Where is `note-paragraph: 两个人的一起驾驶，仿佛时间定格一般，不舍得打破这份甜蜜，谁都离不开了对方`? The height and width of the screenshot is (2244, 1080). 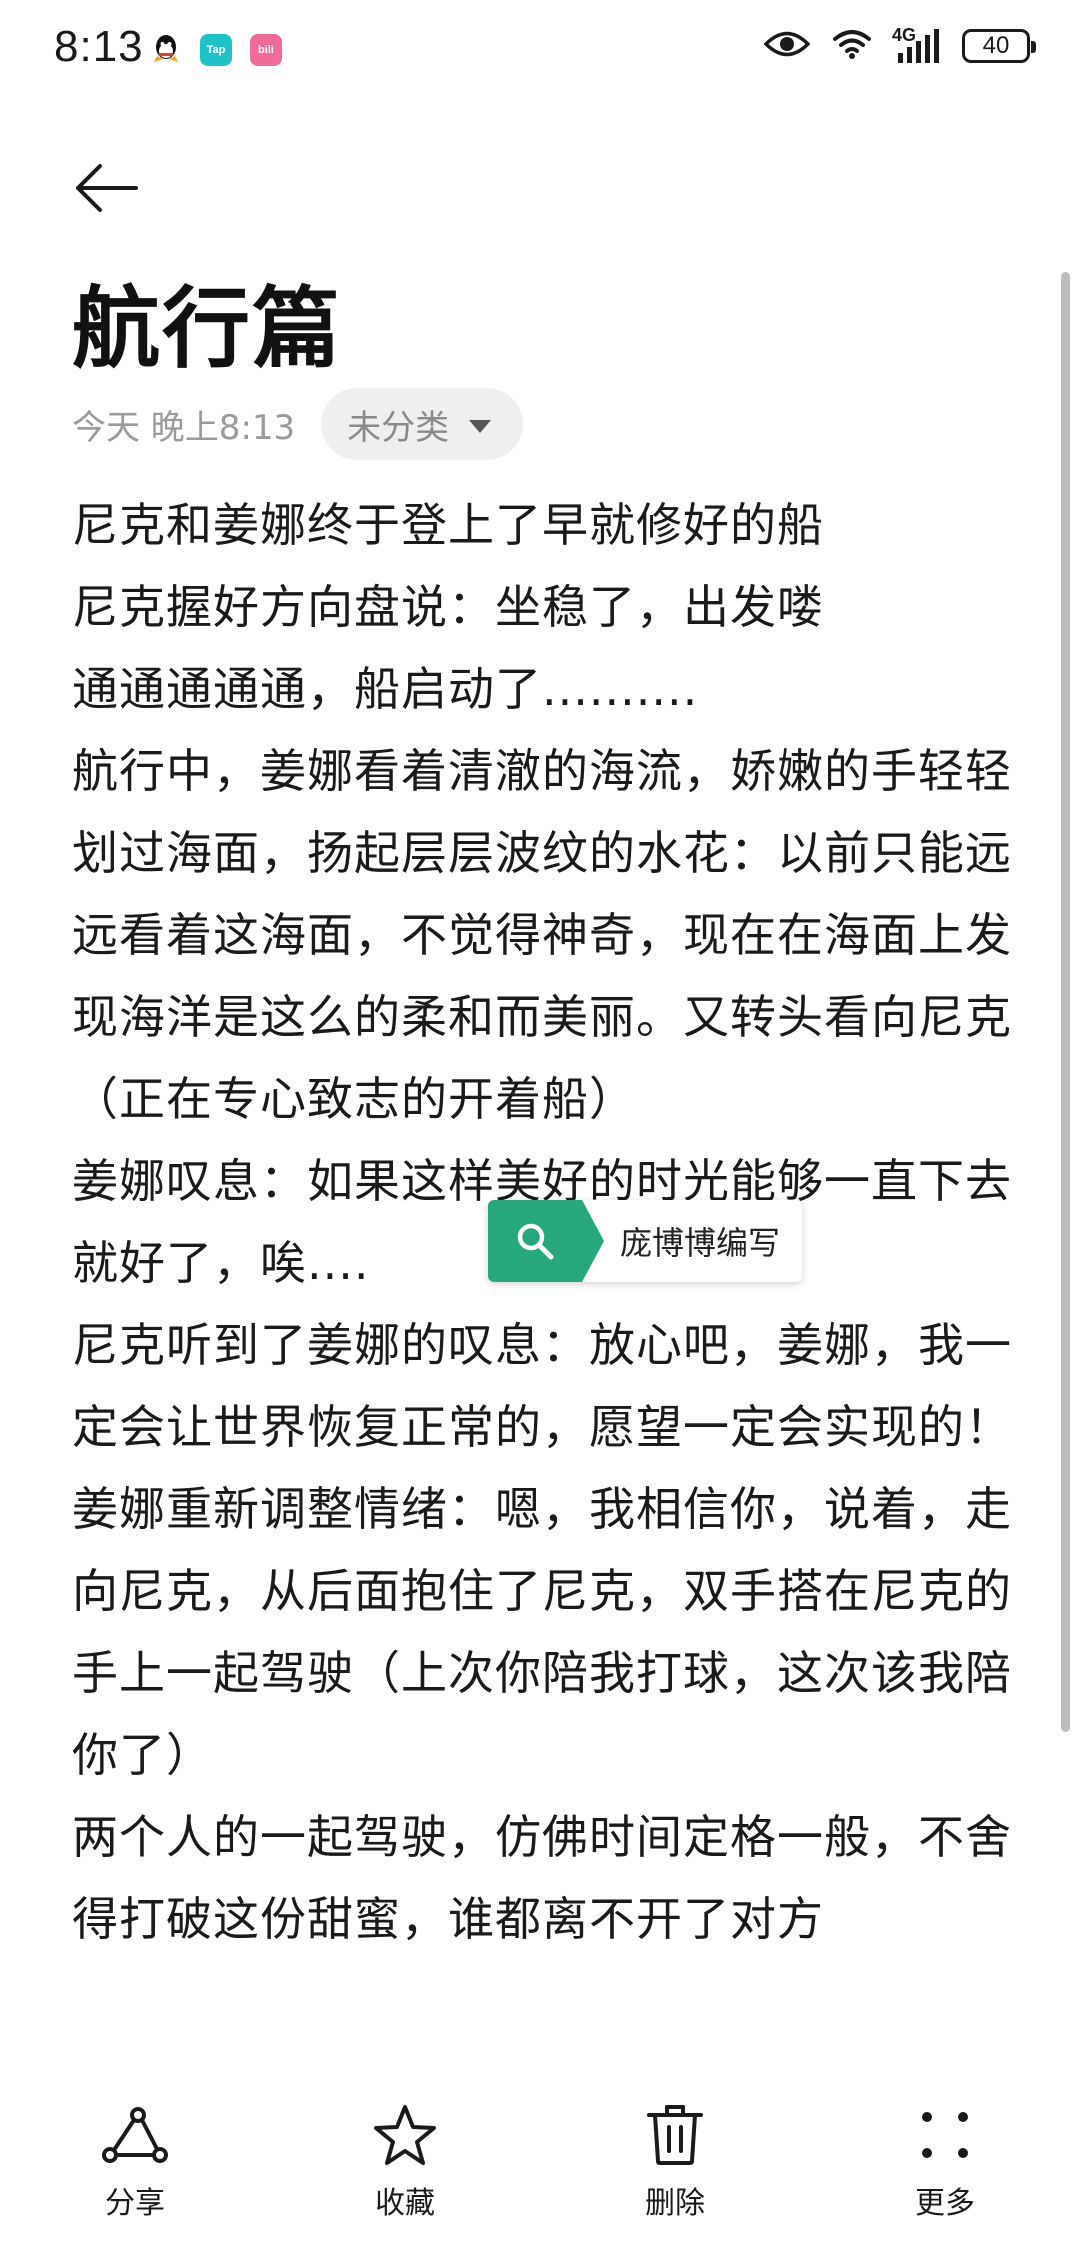 note-paragraph: 两个人的一起驾驶，仿佛时间定格一般，不舍得打破这份甜蜜，谁都离不开了对方 is located at coordinates (542, 1878).